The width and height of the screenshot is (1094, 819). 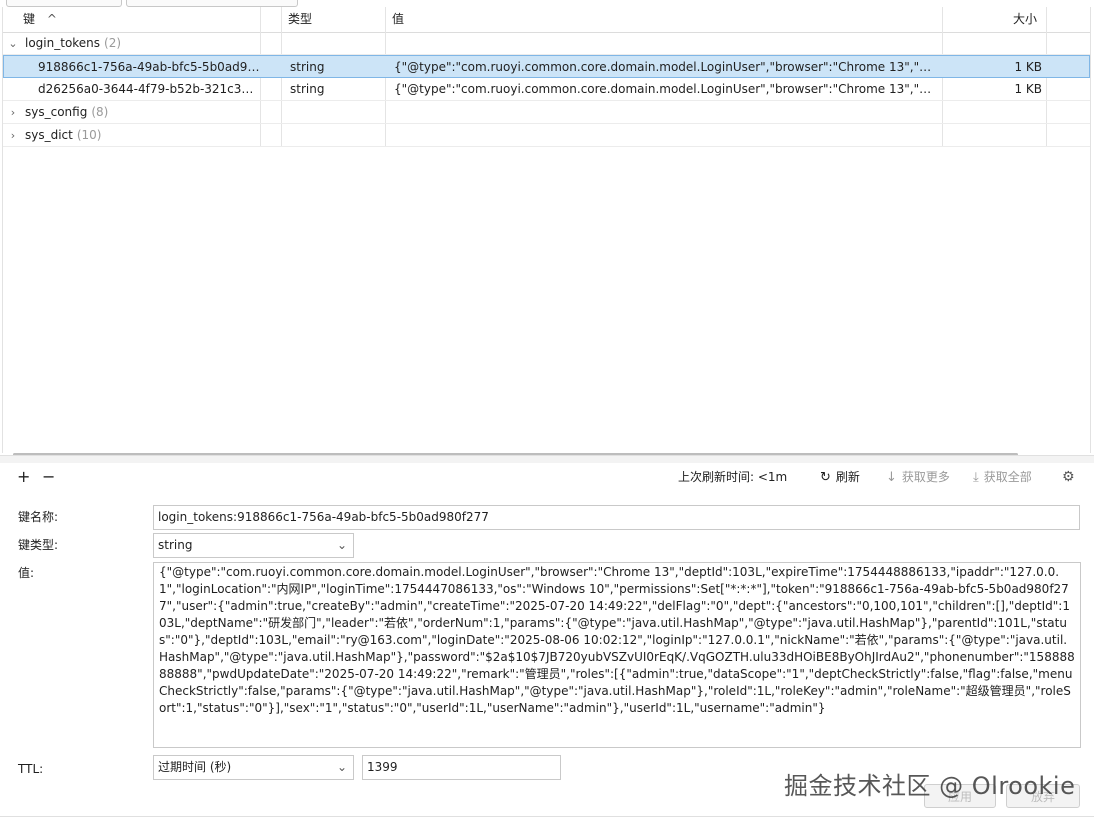 I want to click on last-refresh-label: 上次刷新时间: <1m, so click(x=733, y=477).